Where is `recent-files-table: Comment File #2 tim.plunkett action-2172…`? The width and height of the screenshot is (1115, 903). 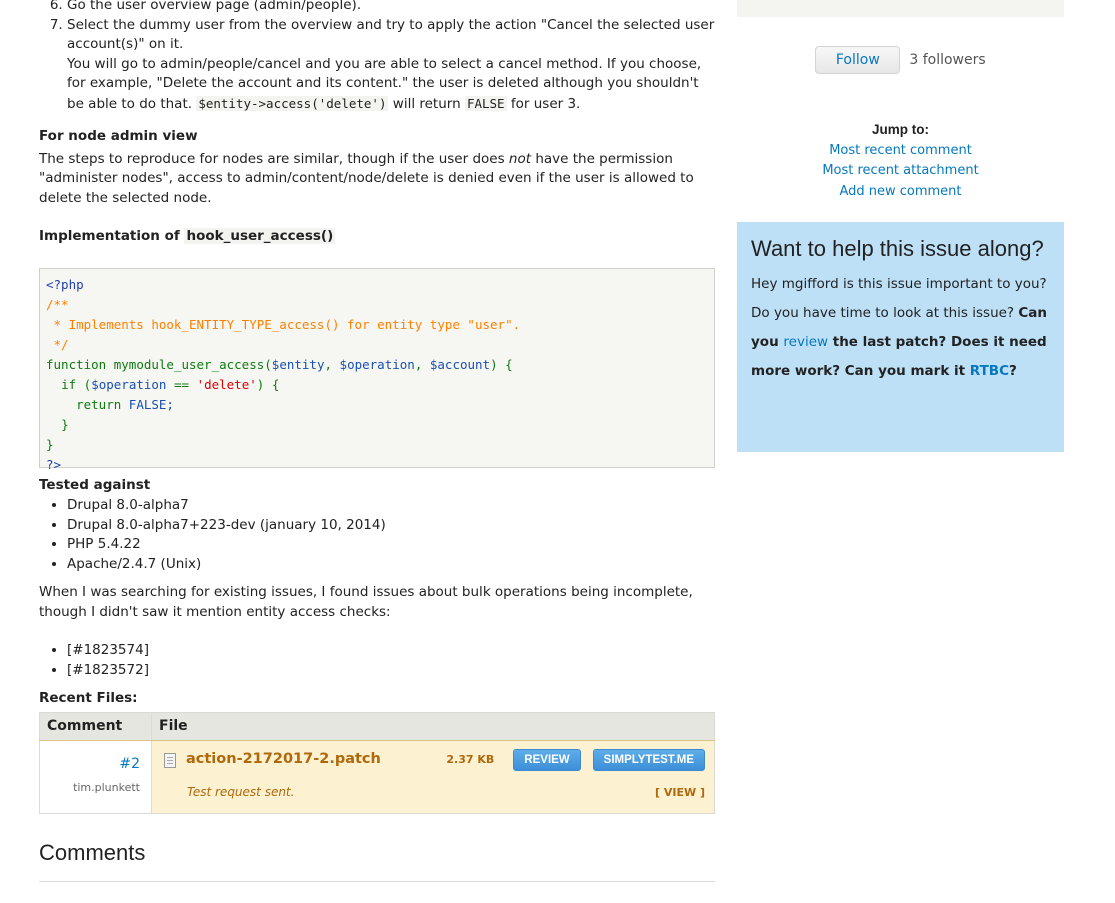
recent-files-table: Comment File #2 tim.plunkett action-2172… is located at coordinates (377, 762).